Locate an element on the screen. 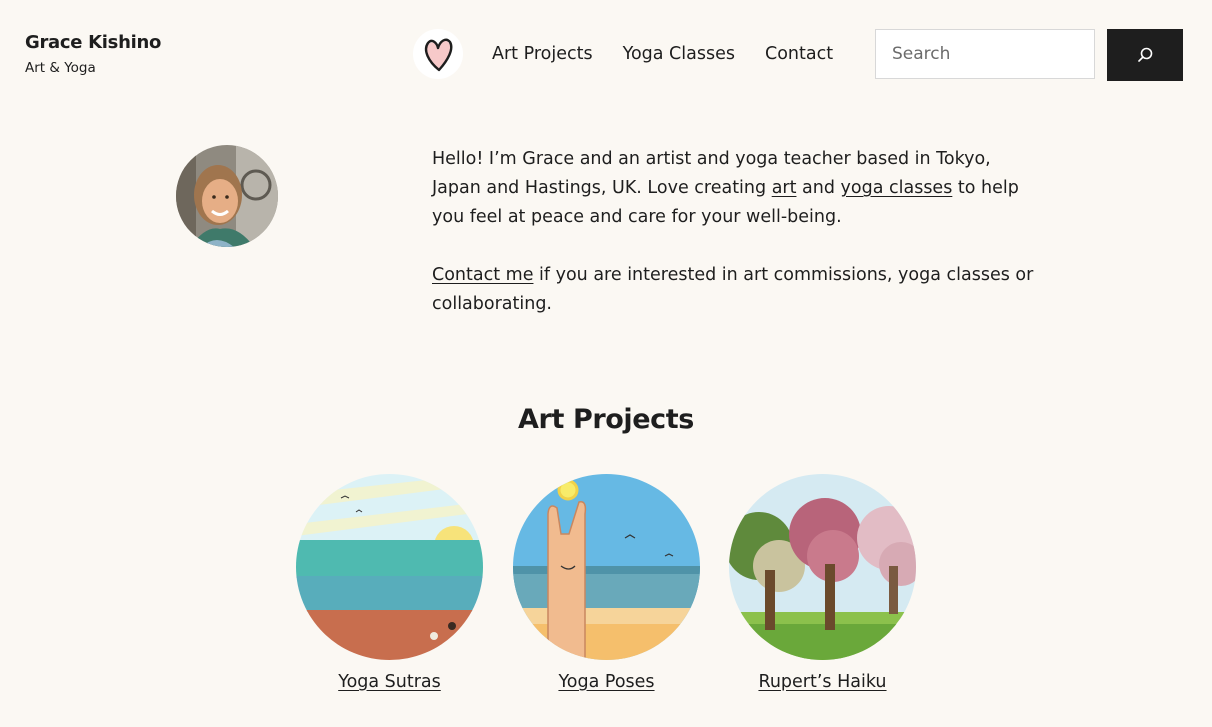 The height and width of the screenshot is (727, 1212). heart-icon is located at coordinates (438, 55).